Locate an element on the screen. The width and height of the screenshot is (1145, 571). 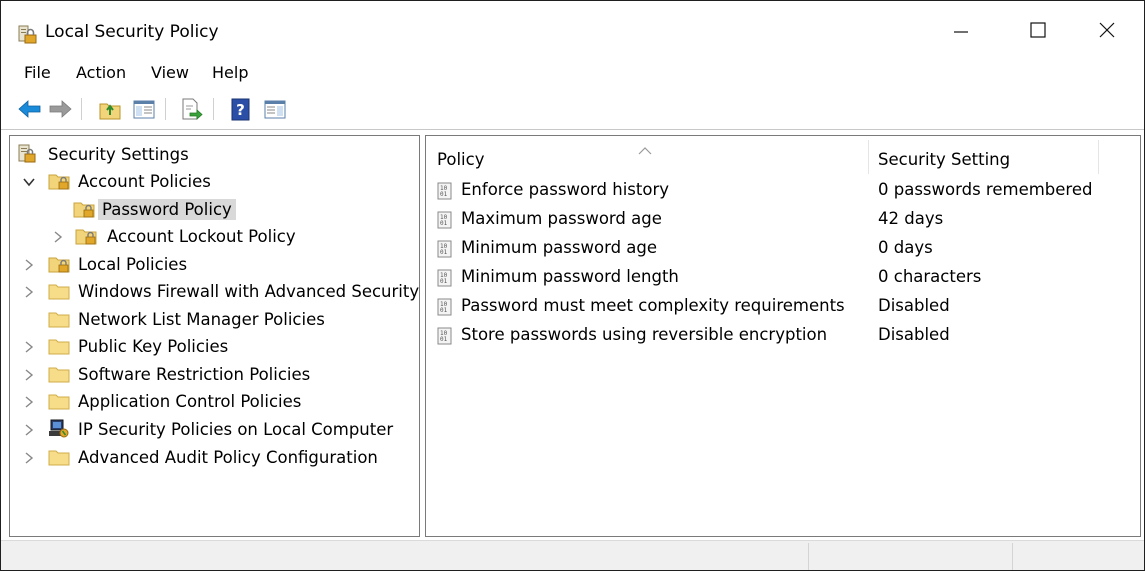
tree-label: Account Lockout Policy is located at coordinates (201, 236).